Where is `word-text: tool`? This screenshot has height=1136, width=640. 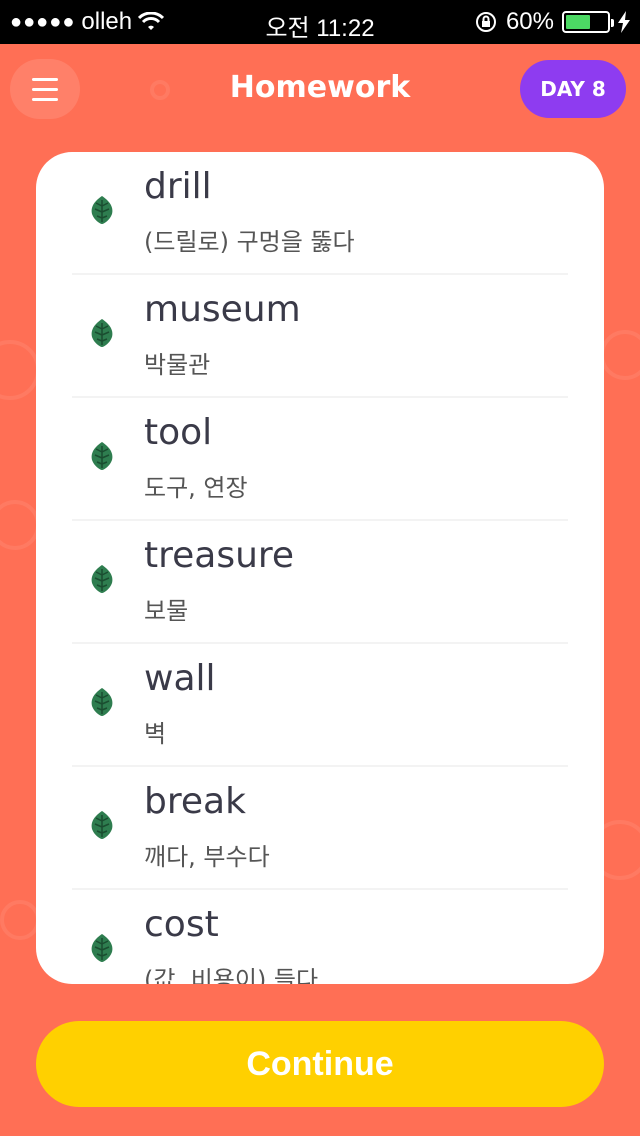
word-text: tool is located at coordinates (178, 432).